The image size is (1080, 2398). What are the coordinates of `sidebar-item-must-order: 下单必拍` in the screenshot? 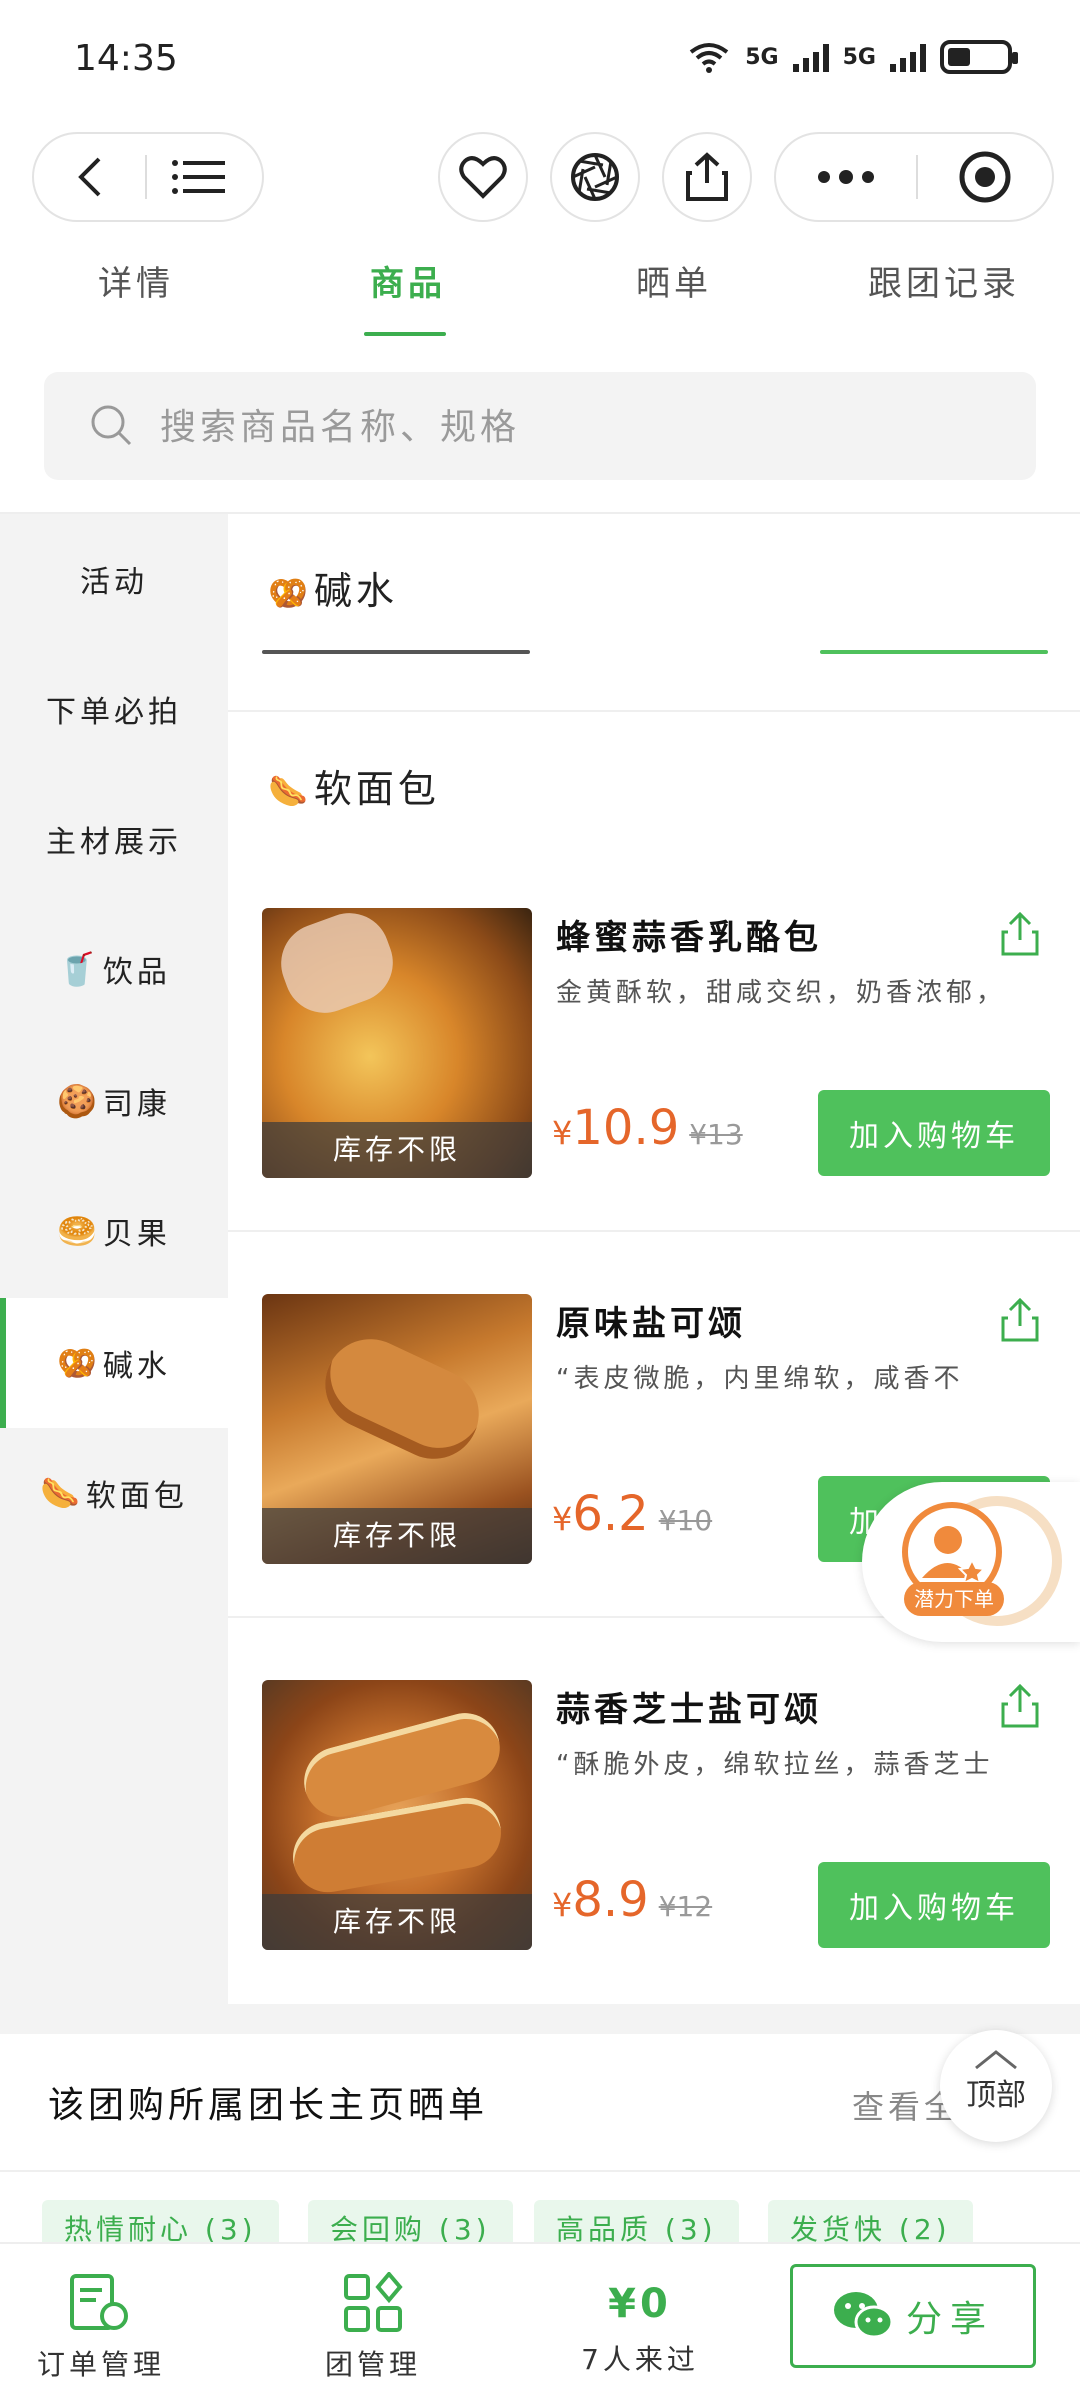 It's located at (114, 709).